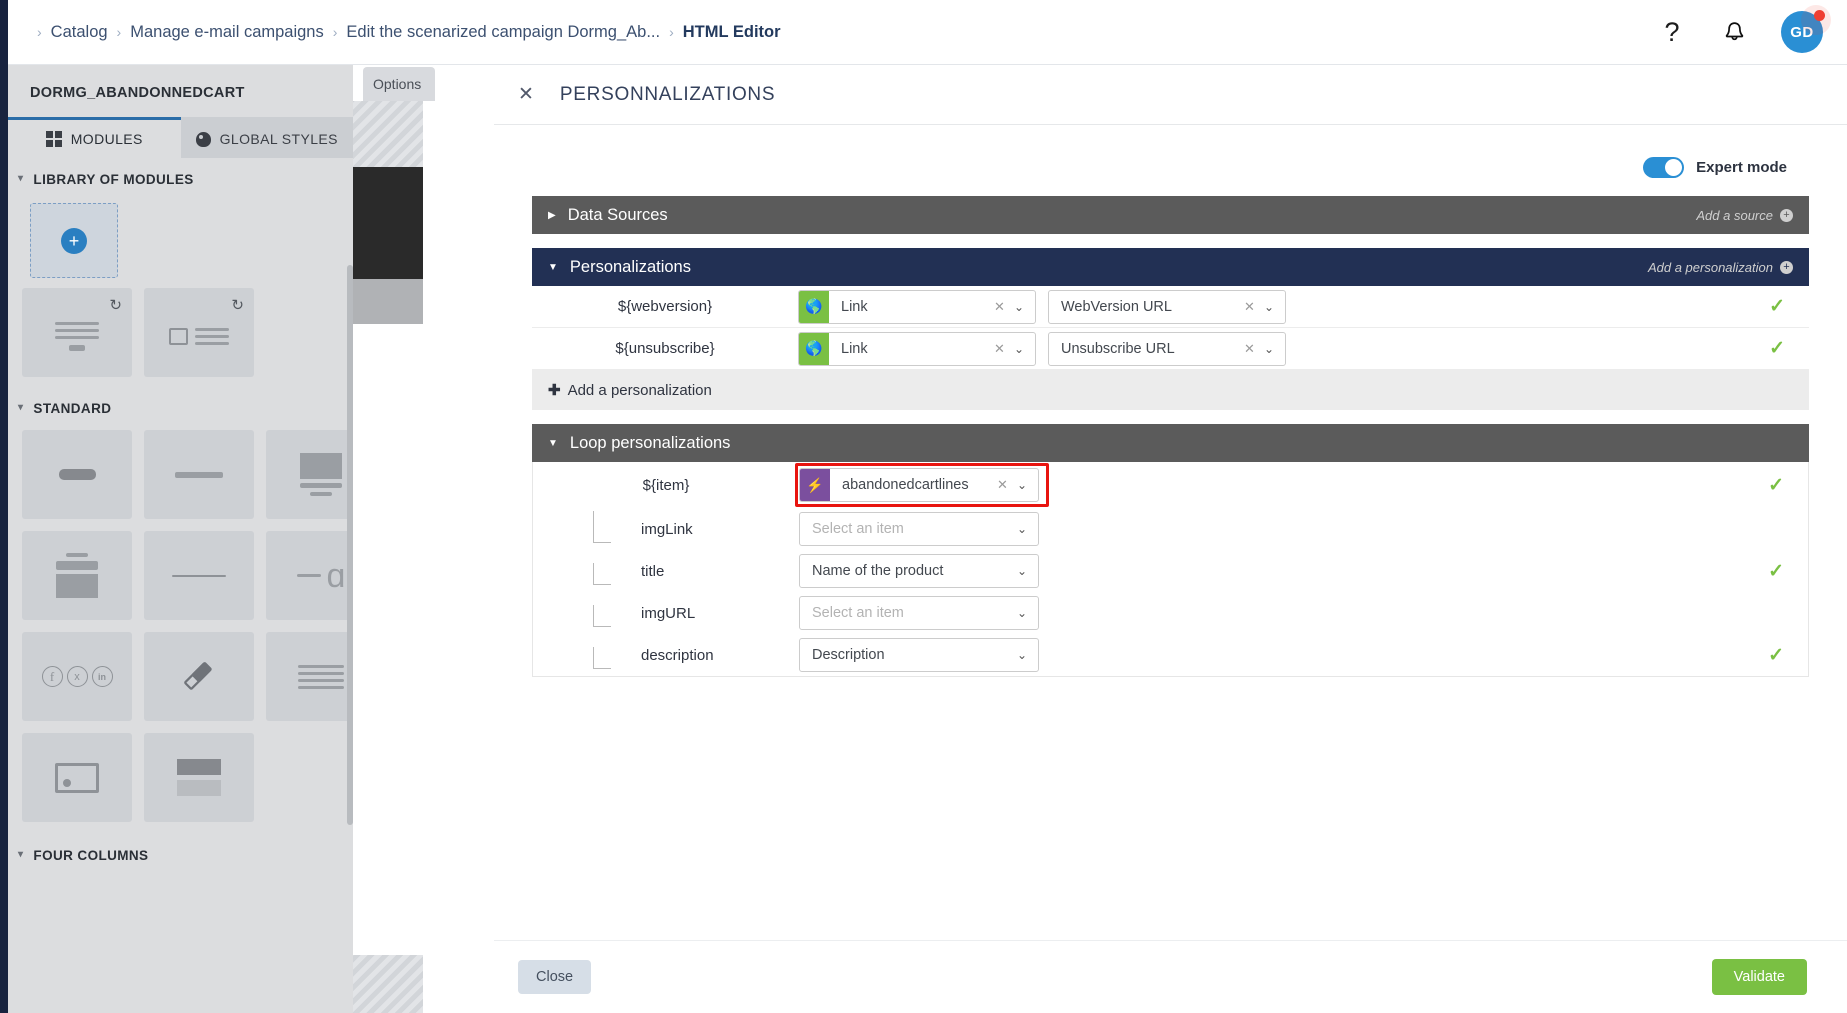 Image resolution: width=1847 pixels, height=1013 pixels. What do you see at coordinates (180, 847) in the screenshot?
I see `section-four-columns: ▾ FOUR COLUMNS` at bounding box center [180, 847].